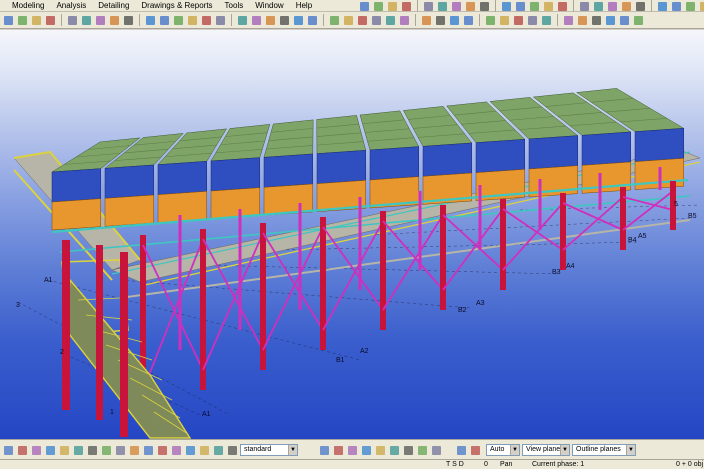  Describe the element at coordinates (206, 20) in the screenshot. I see `macro-icon` at that location.